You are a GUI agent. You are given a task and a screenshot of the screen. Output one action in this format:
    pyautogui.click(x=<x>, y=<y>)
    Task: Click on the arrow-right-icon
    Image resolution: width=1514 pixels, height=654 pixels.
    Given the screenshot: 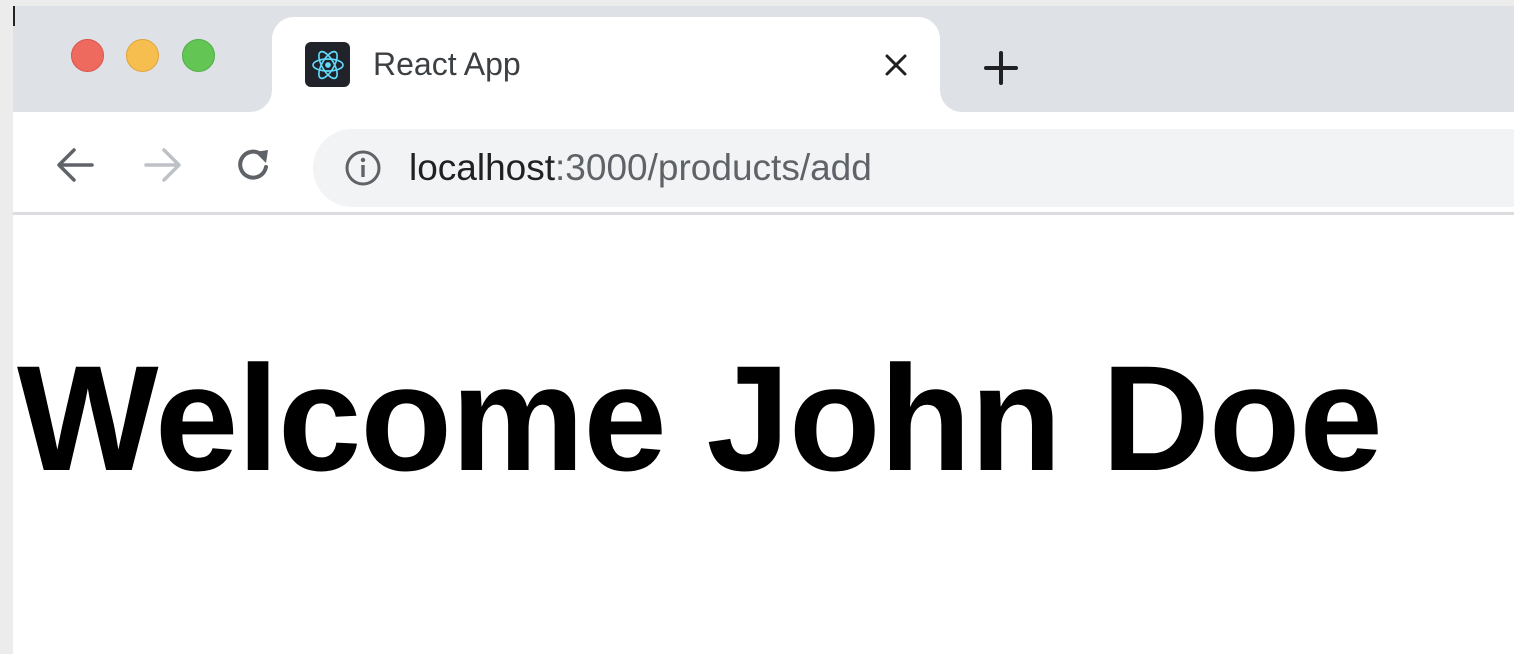 What is the action you would take?
    pyautogui.click(x=163, y=165)
    